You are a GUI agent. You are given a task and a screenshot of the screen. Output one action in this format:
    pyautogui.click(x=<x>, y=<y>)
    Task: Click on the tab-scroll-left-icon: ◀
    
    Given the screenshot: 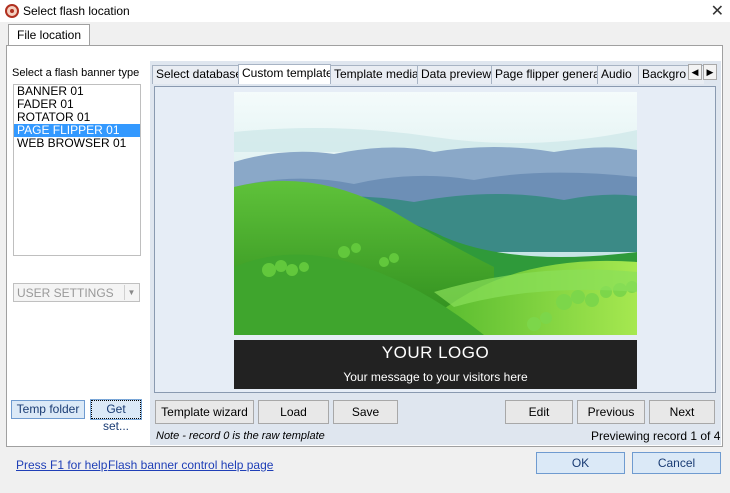 What is the action you would take?
    pyautogui.click(x=695, y=72)
    